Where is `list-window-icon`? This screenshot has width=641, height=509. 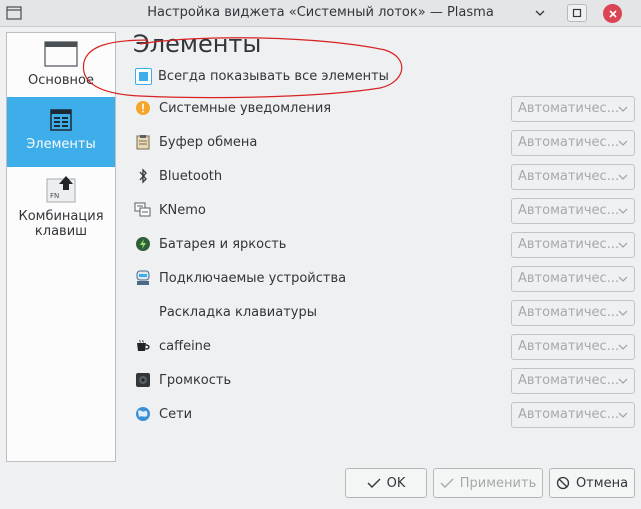 list-window-icon is located at coordinates (61, 120).